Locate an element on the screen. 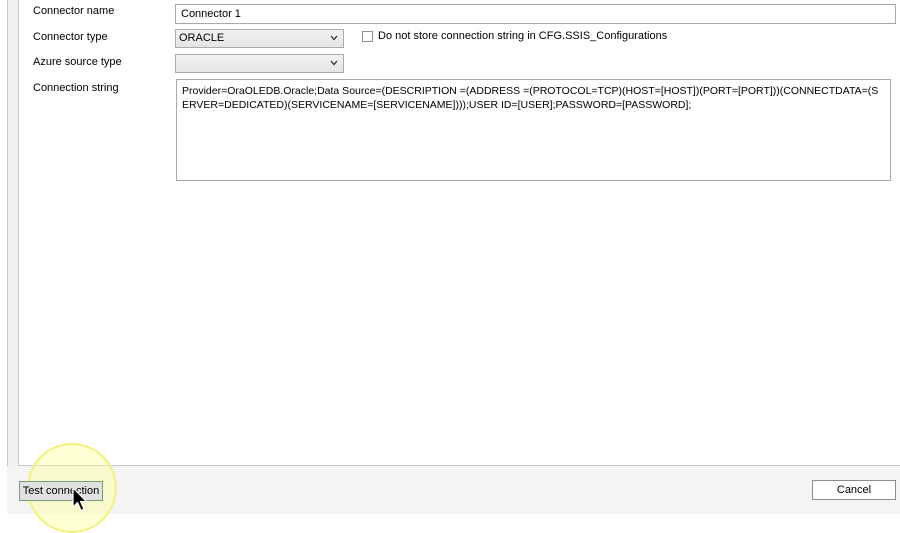  connector-type-value: ORACLE is located at coordinates (202, 38).